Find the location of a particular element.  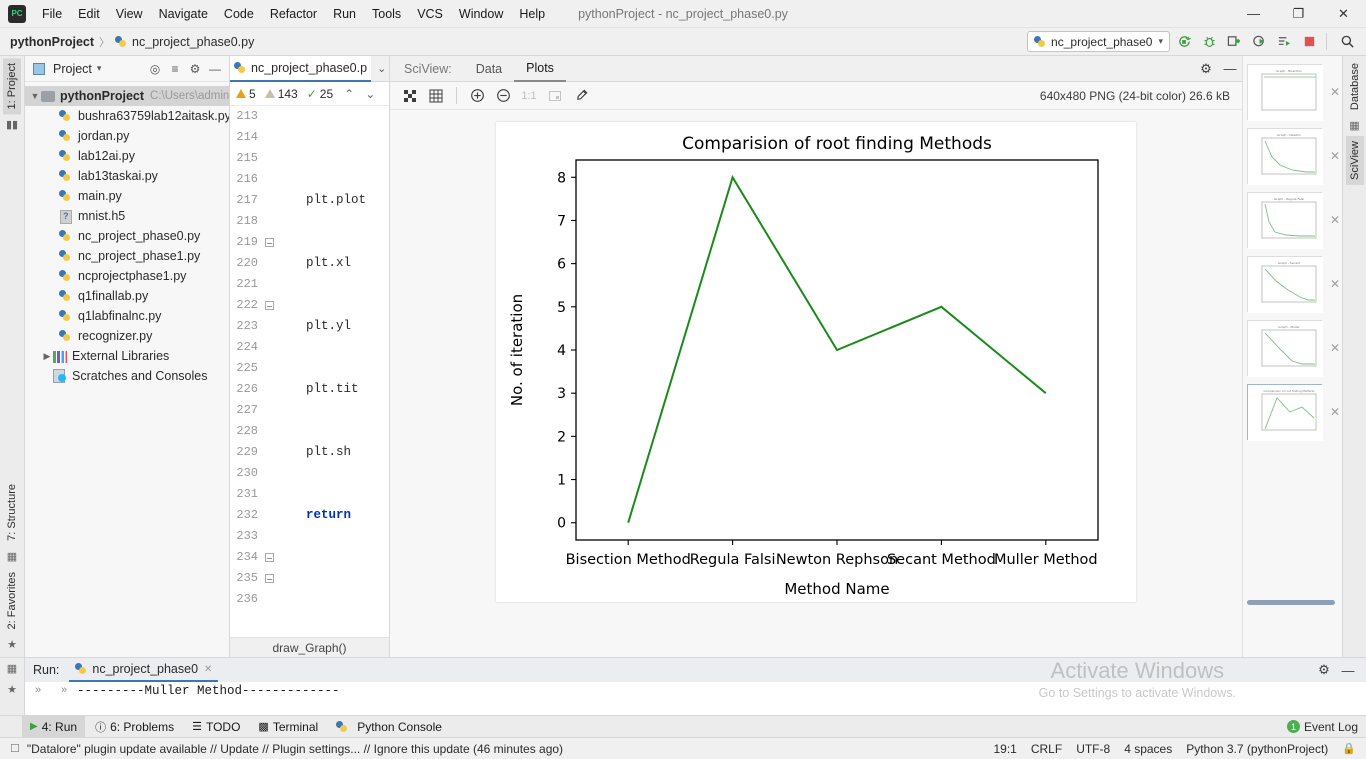

tree-item-external-libraries: ▶ External Libraries is located at coordinates (127, 356).